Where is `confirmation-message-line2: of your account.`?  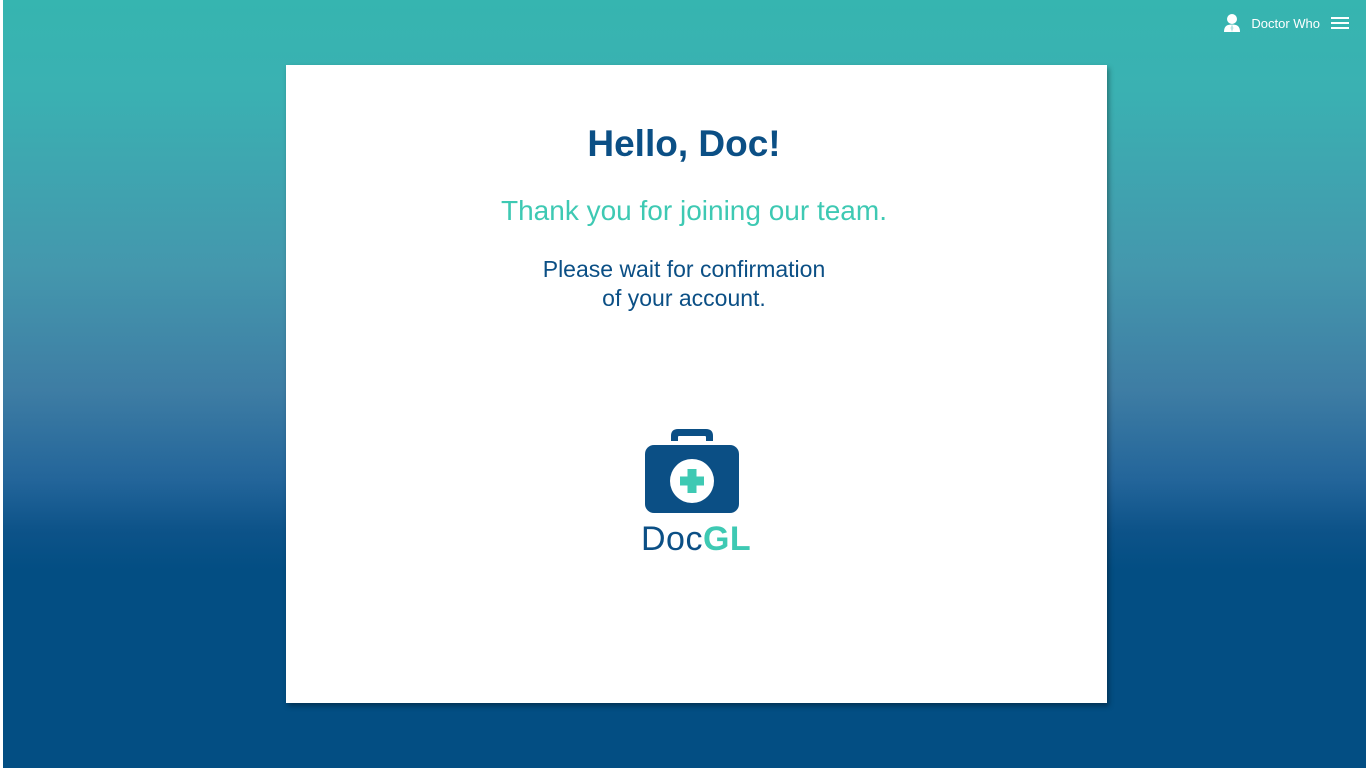 confirmation-message-line2: of your account. is located at coordinates (684, 298).